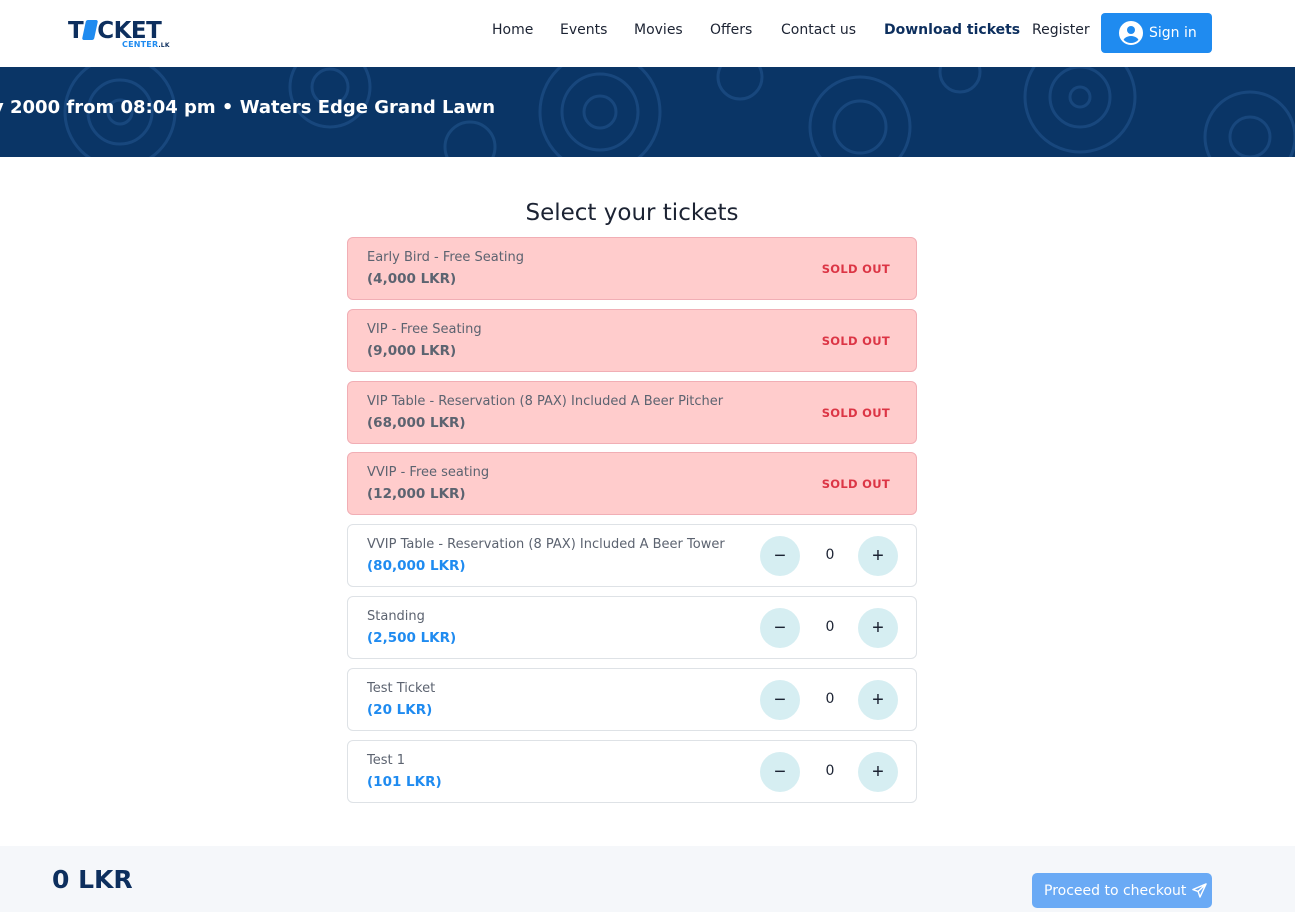 This screenshot has height=912, width=1295. I want to click on ticket-name: Early Bird - Free Seating, so click(445, 257).